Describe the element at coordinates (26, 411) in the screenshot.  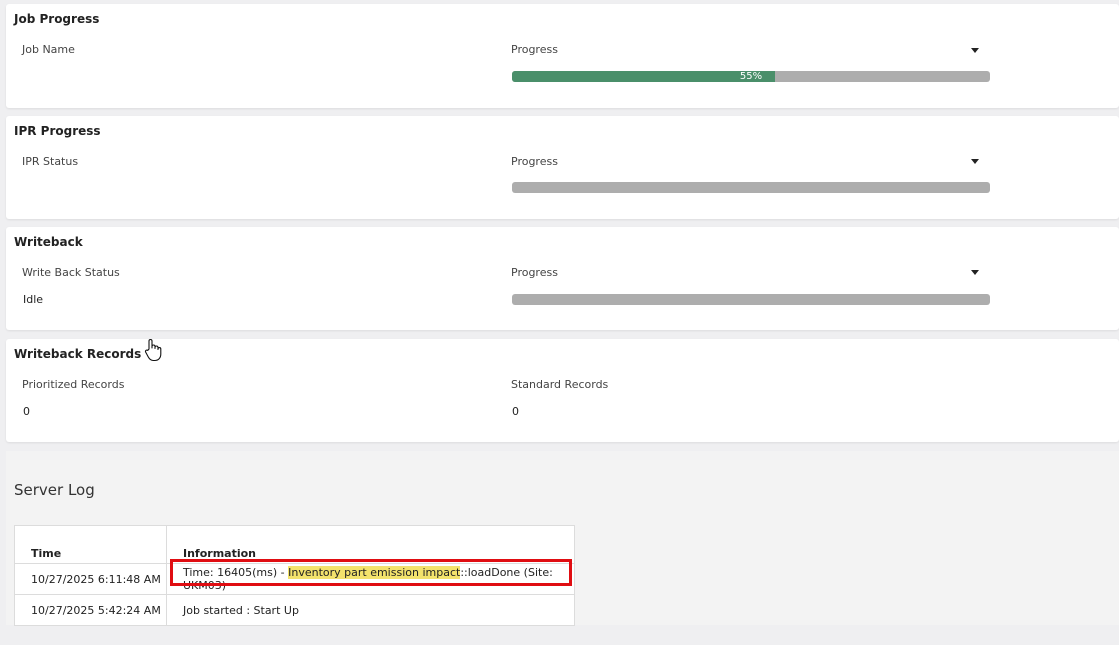
I see `prioritized-records-value: 0` at that location.